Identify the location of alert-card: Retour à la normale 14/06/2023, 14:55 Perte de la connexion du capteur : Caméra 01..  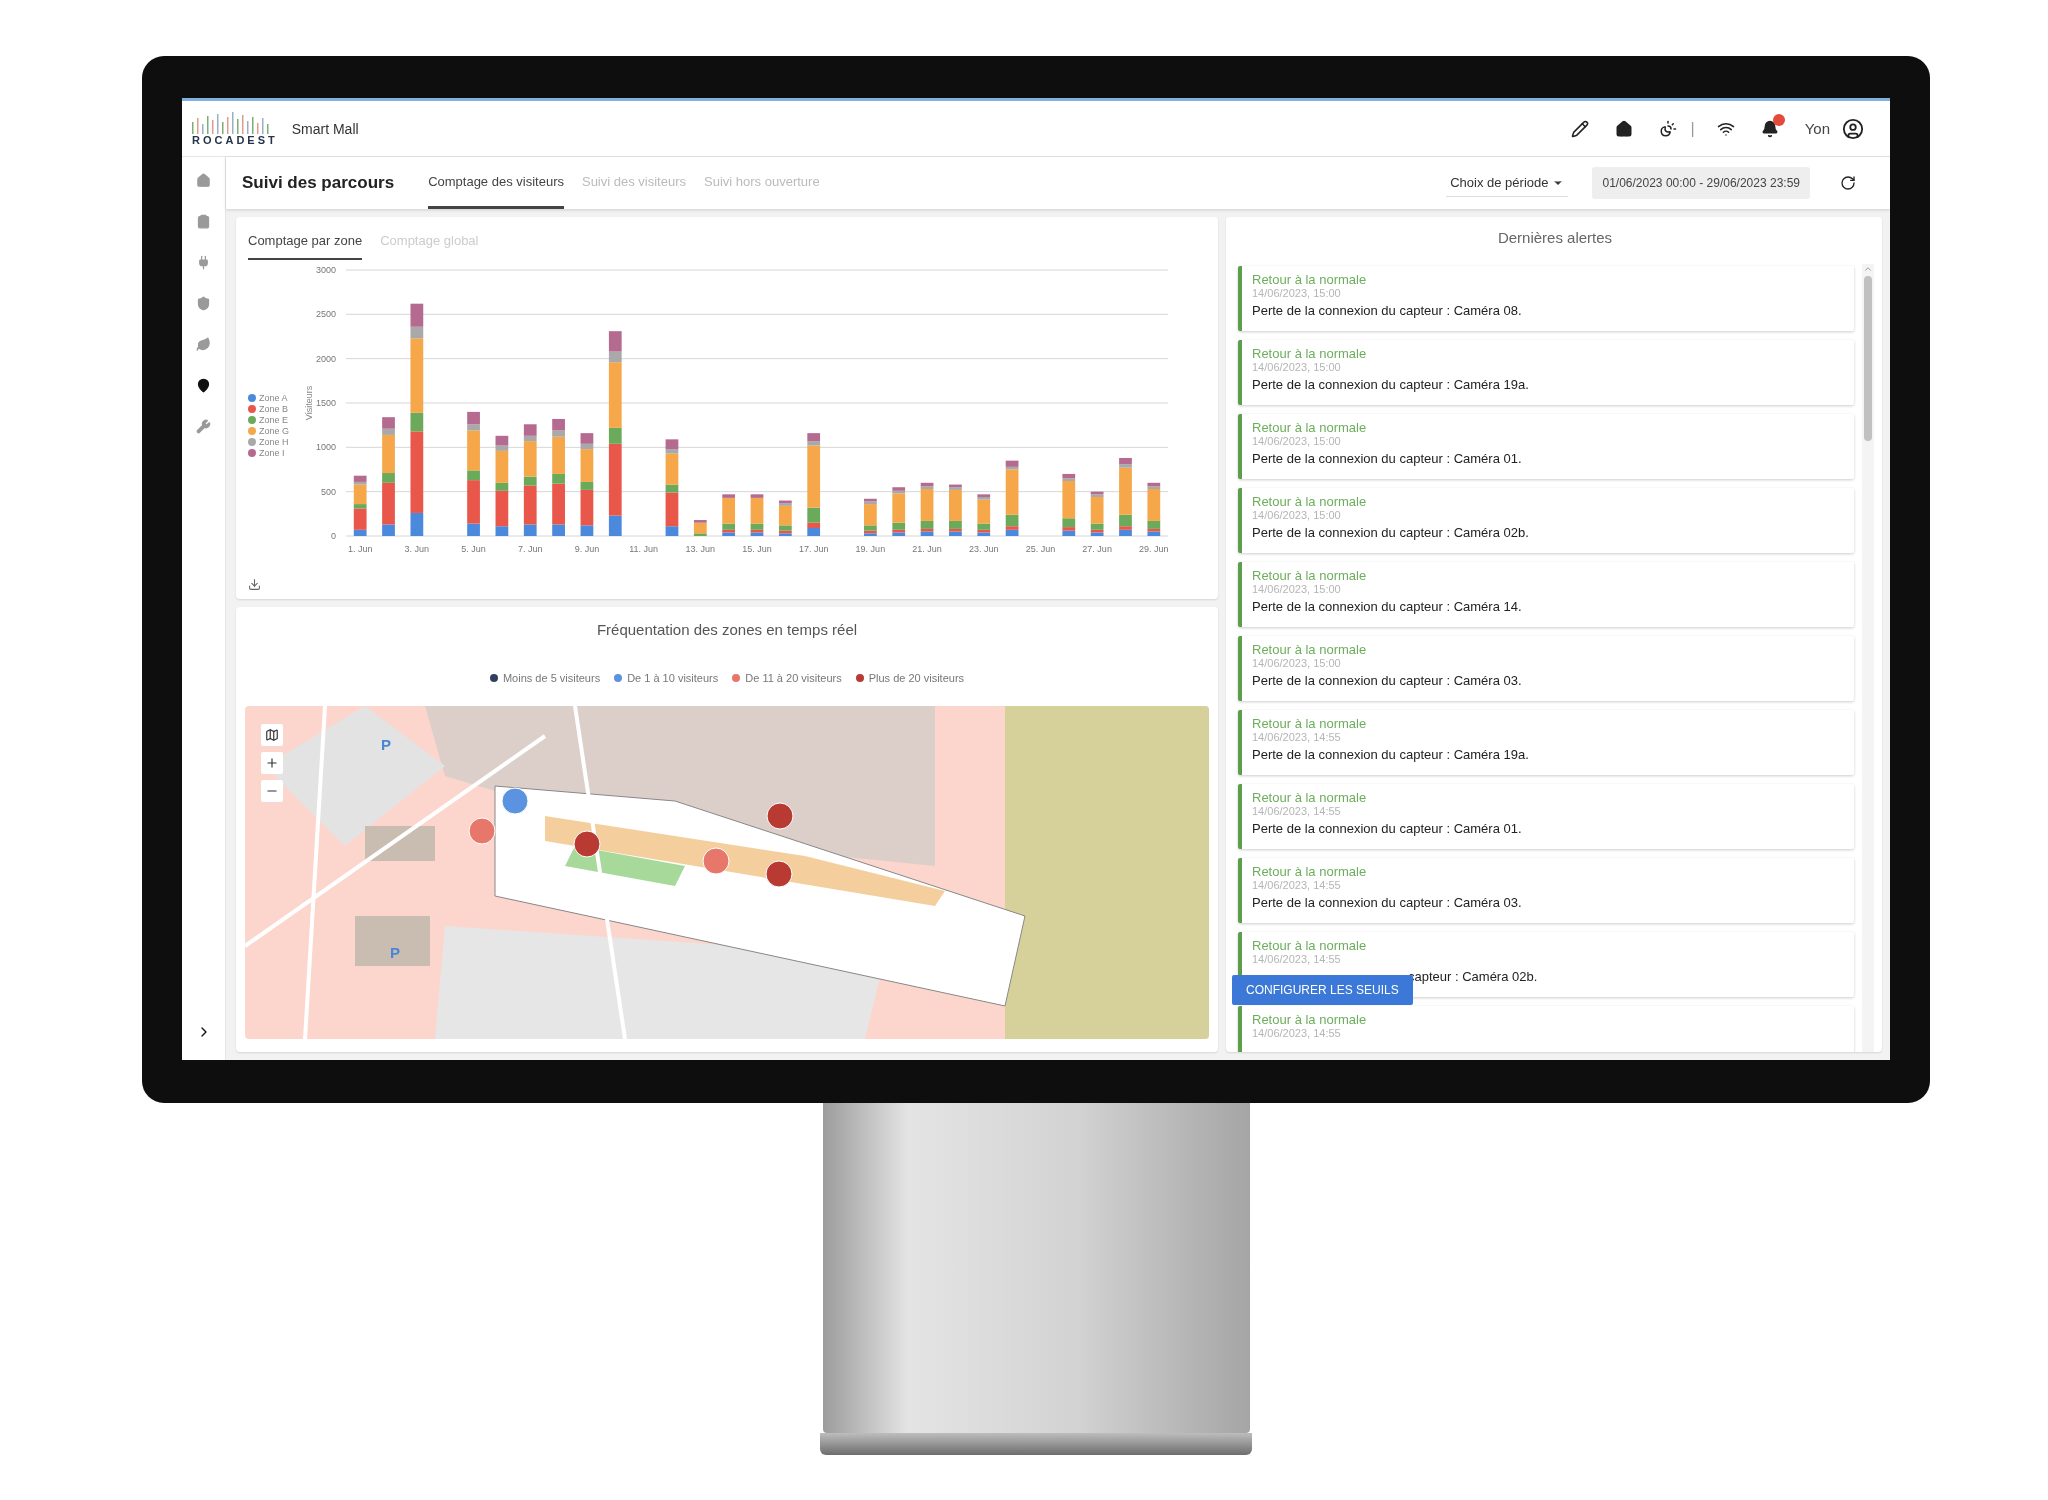
(1546, 816).